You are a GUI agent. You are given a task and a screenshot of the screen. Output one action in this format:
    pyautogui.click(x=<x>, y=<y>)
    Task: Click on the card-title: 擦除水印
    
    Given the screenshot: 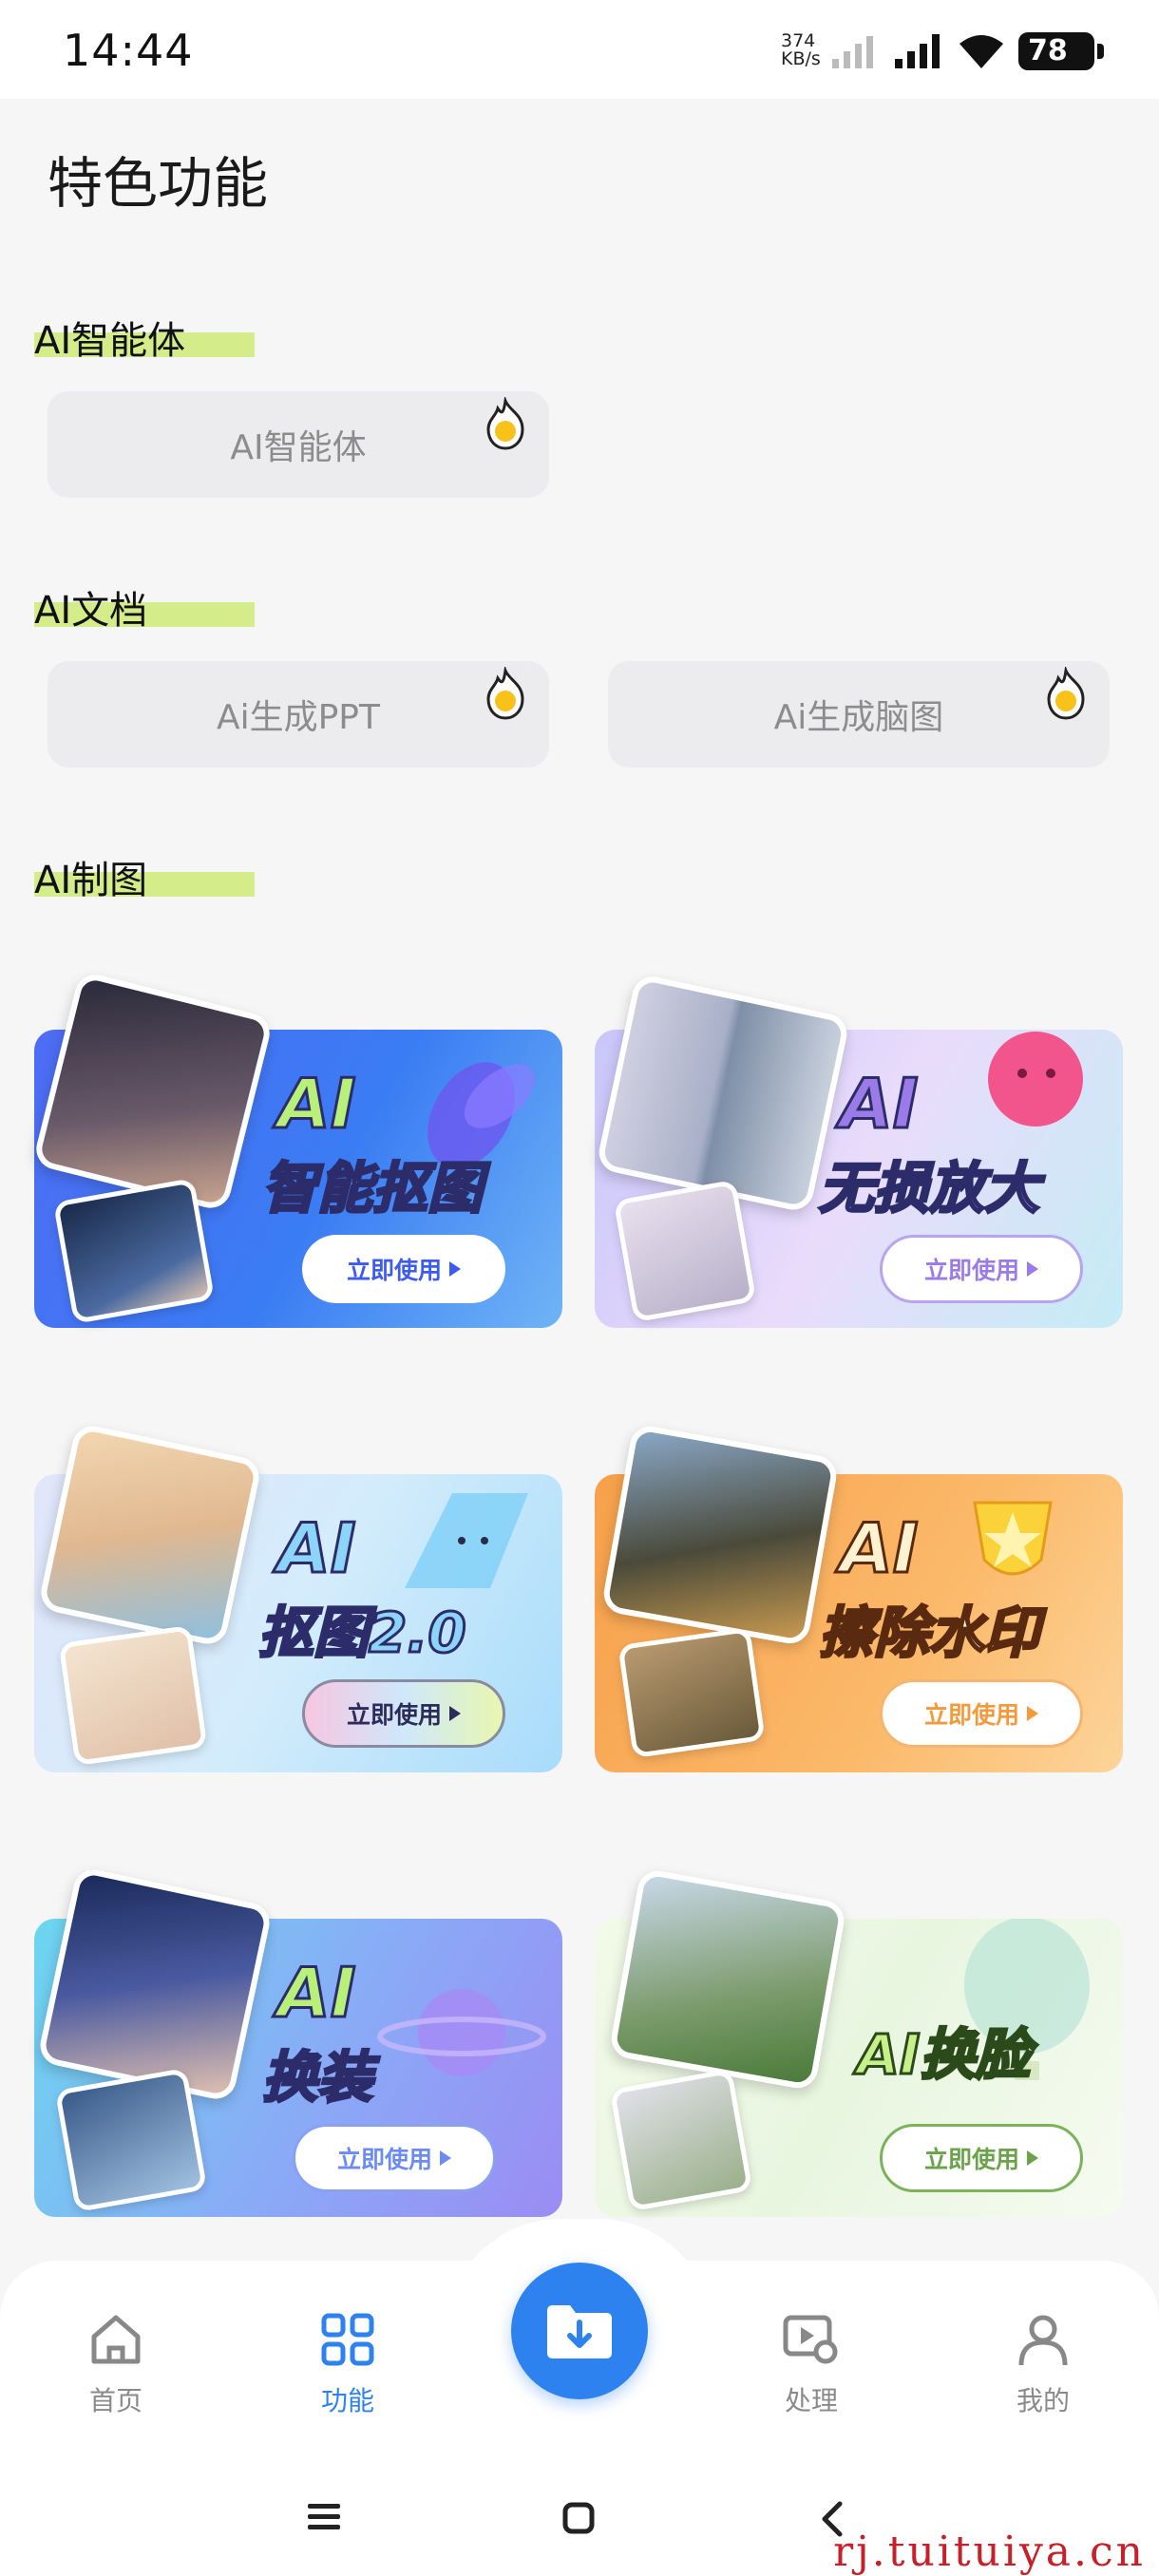 What is the action you would take?
    pyautogui.click(x=928, y=1633)
    